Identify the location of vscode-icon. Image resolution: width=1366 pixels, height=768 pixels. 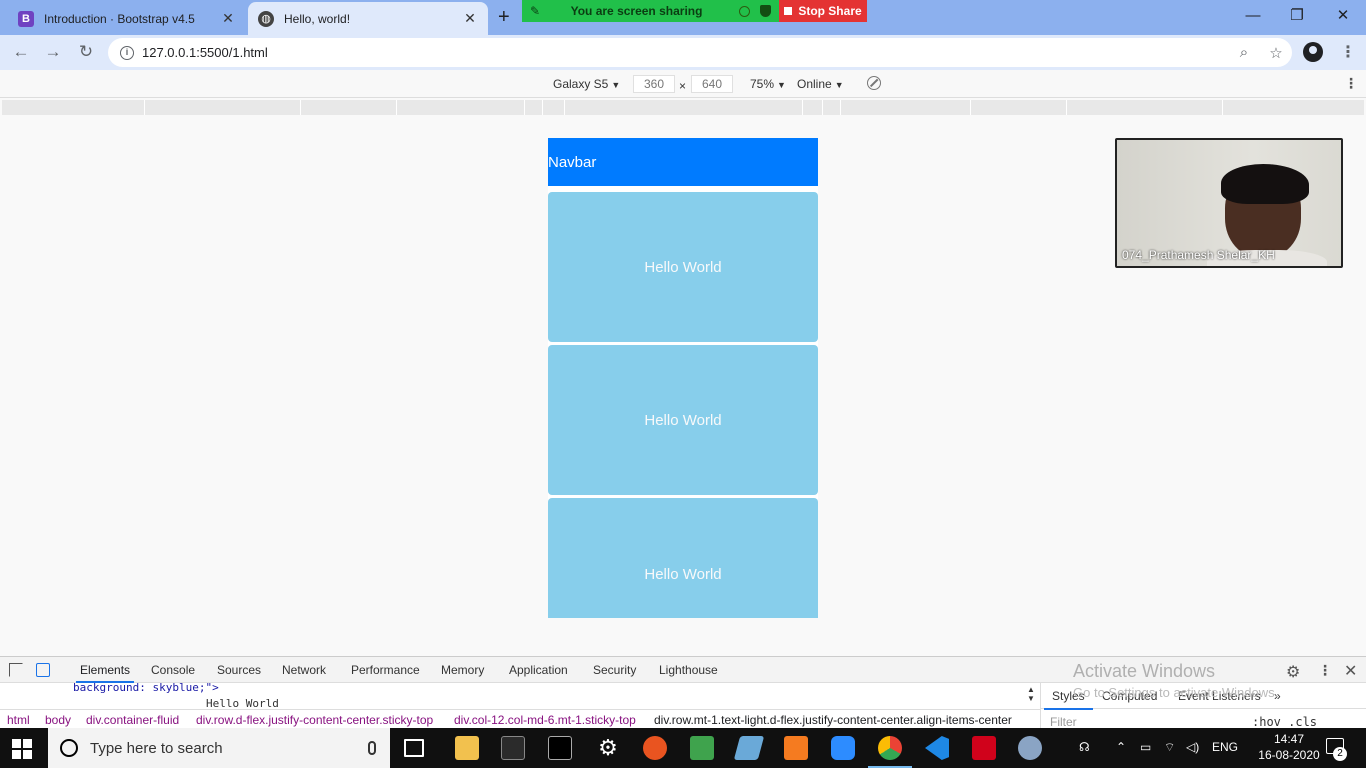
(937, 748).